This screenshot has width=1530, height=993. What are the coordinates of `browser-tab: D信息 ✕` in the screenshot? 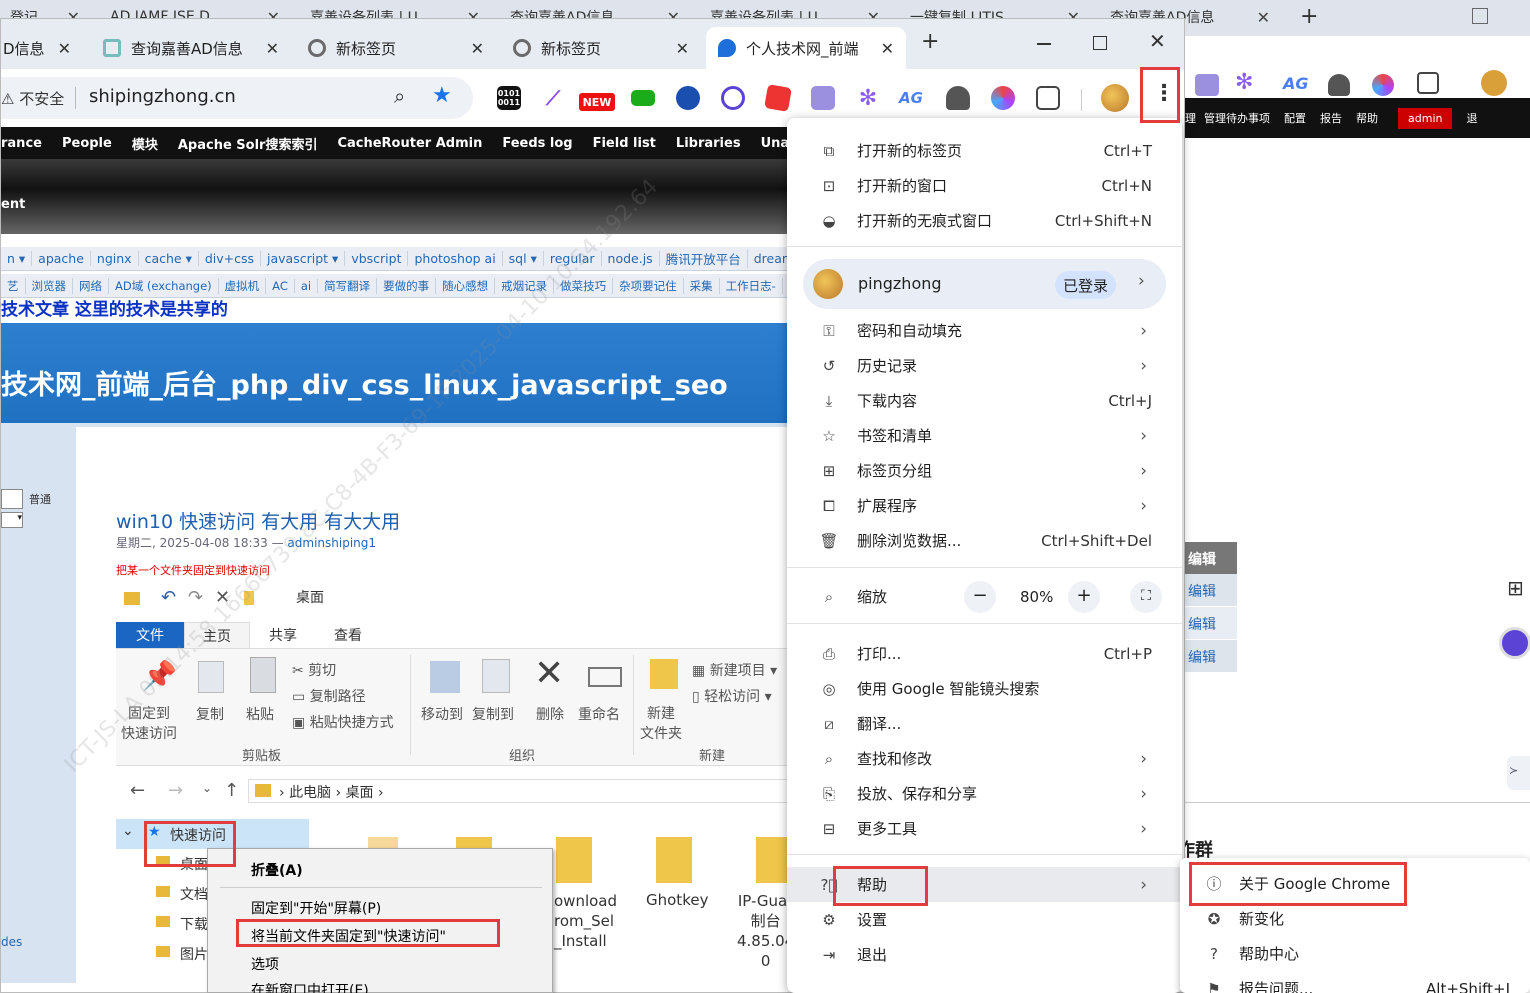 It's located at (42, 48).